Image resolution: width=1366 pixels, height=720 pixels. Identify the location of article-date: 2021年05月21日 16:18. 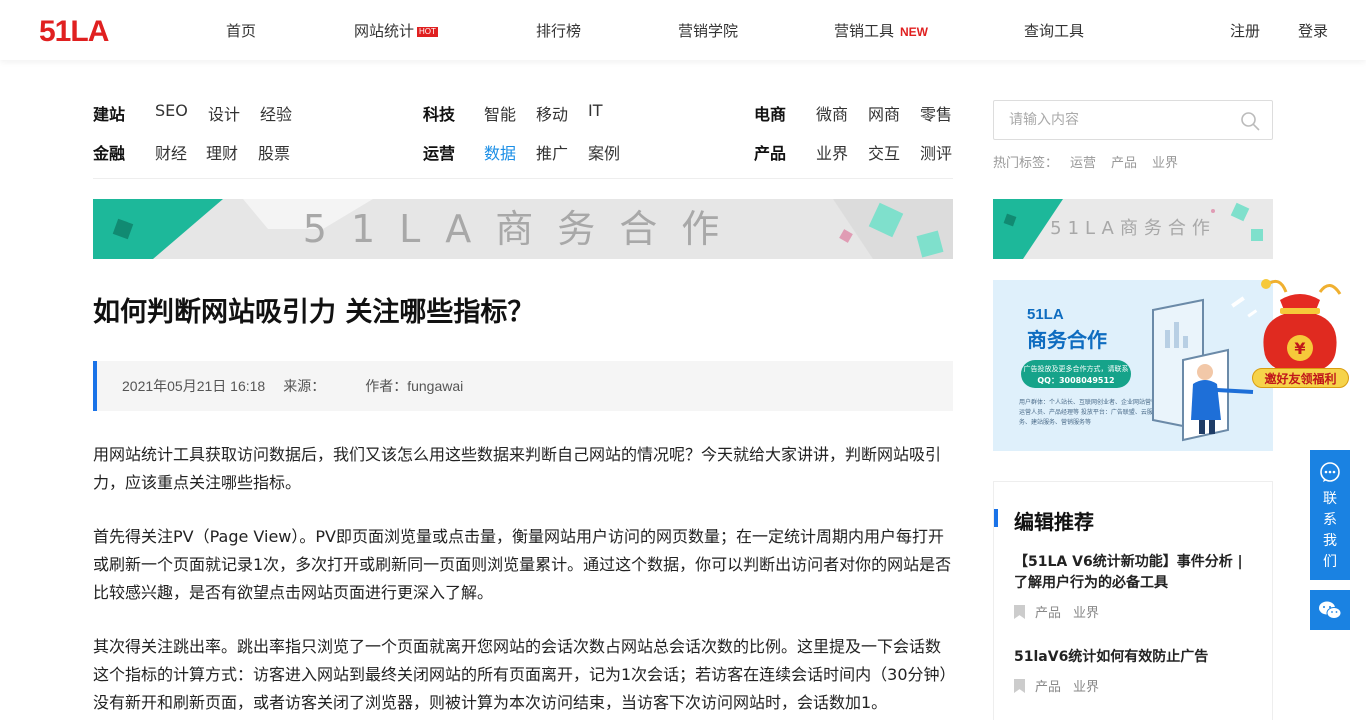
(194, 386).